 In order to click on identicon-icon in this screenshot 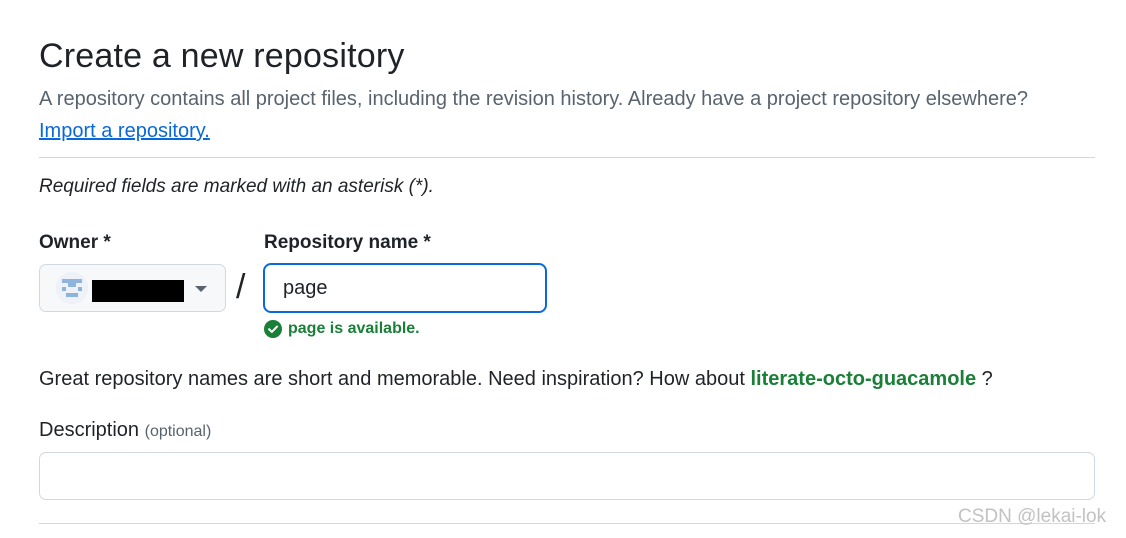, I will do `click(72, 288)`.